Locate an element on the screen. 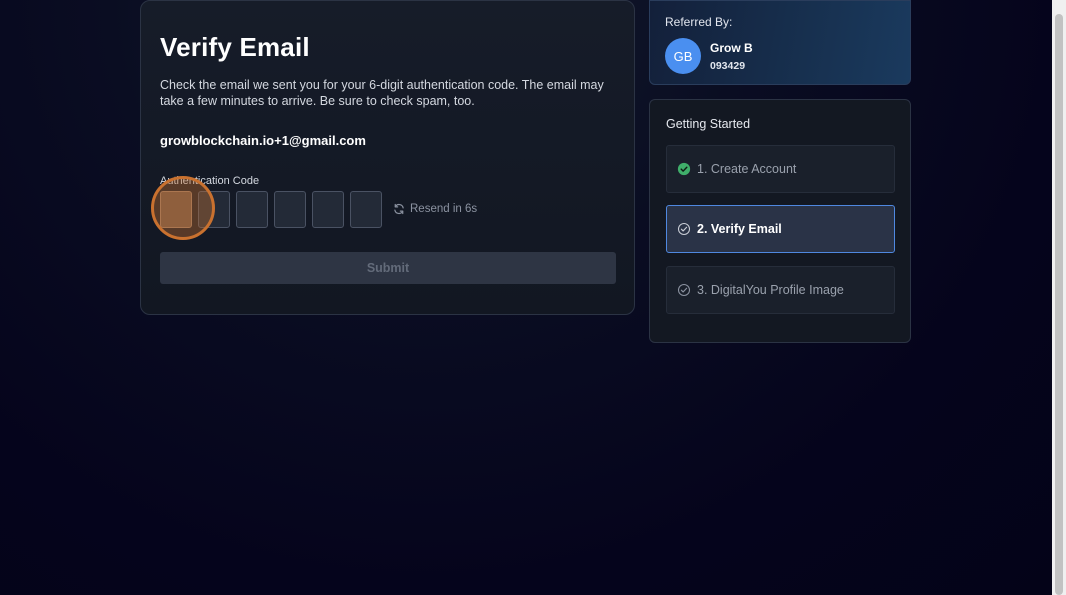 The width and height of the screenshot is (1066, 595). check-circle-filled-icon is located at coordinates (684, 169).